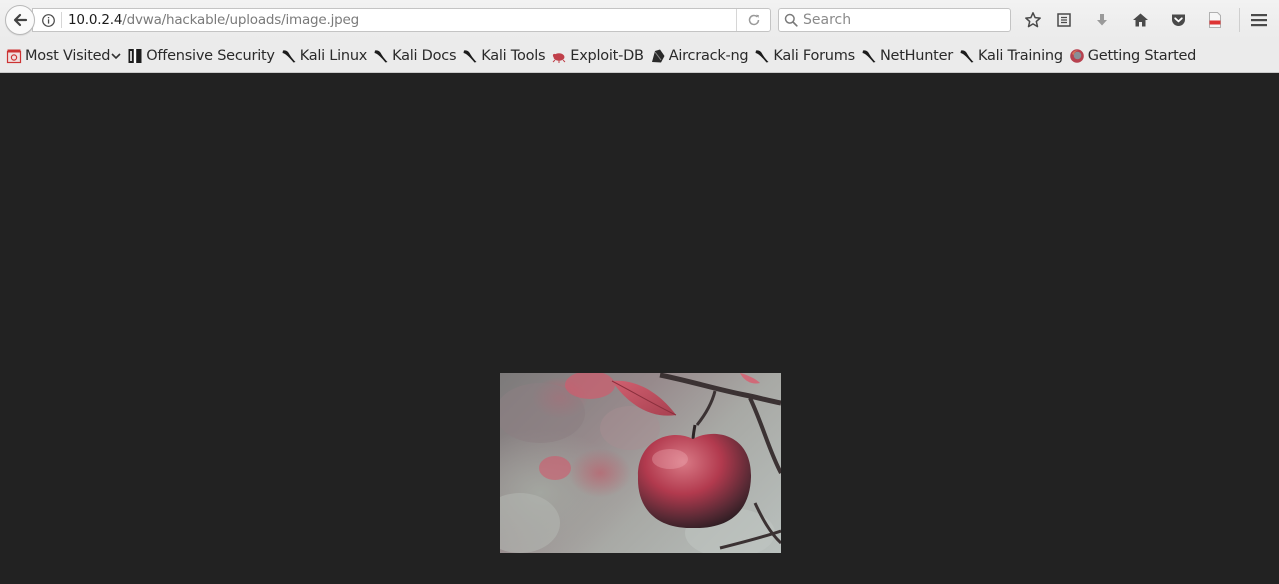 This screenshot has height=584, width=1279. I want to click on bookmark-getting-started: Getting Started, so click(1132, 56).